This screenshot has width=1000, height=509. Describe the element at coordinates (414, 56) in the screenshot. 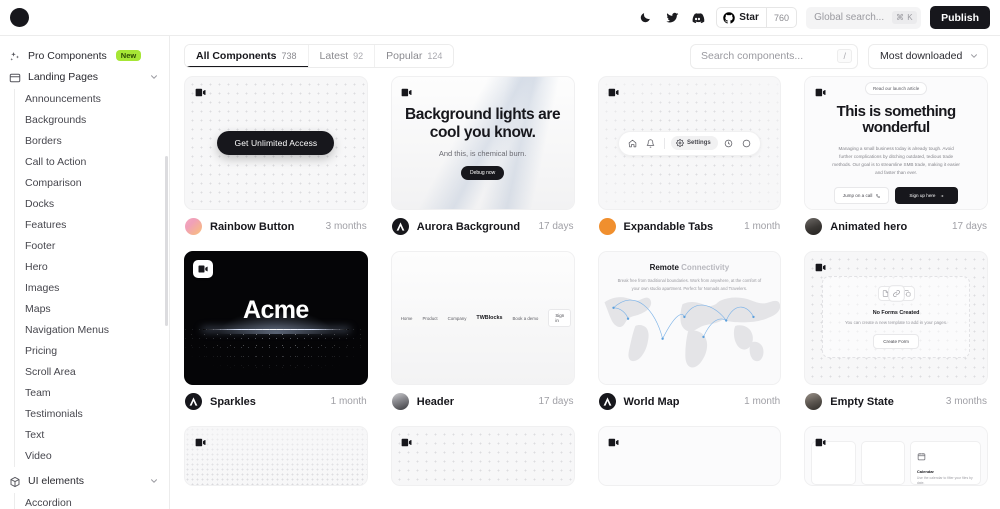

I see `tab-popular: Popular 124` at that location.